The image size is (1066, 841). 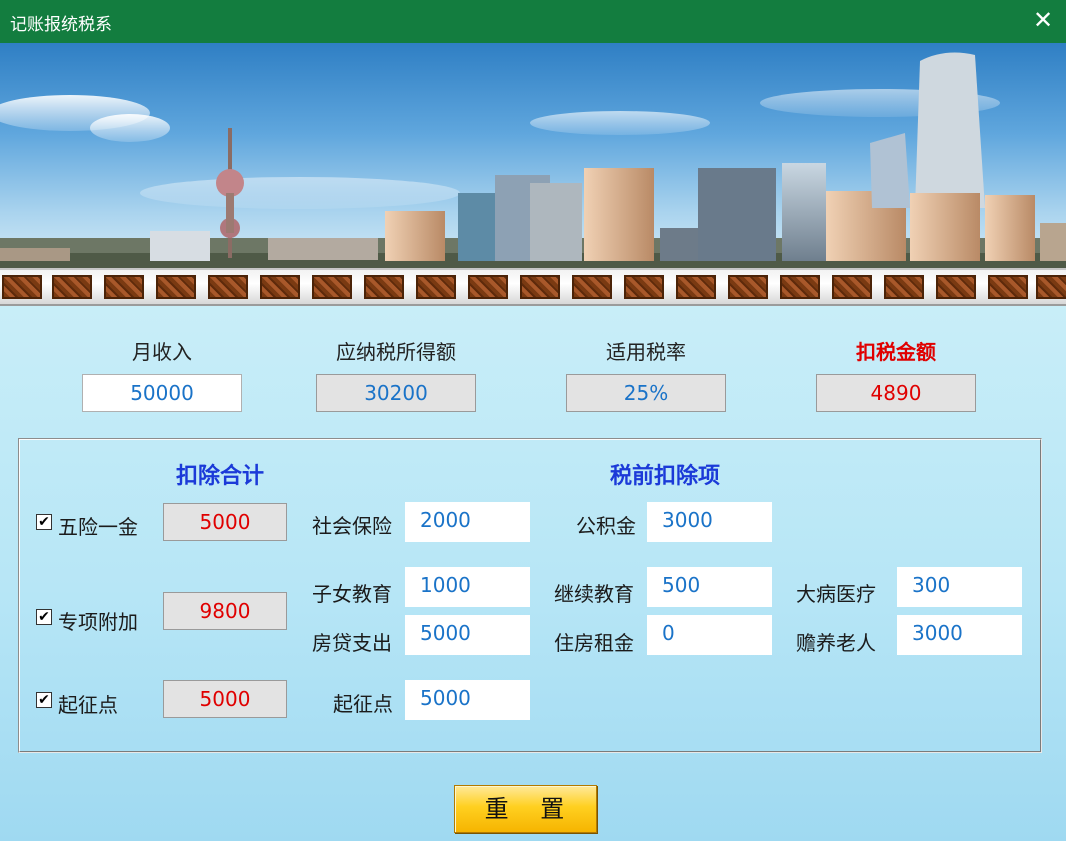 What do you see at coordinates (352, 526) in the screenshot?
I see `social-insurance-label: 社会保险` at bounding box center [352, 526].